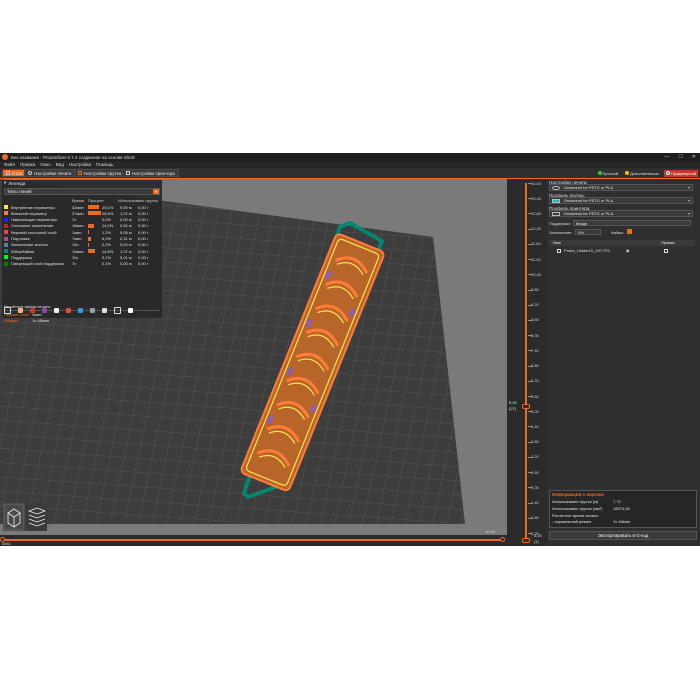 This screenshot has width=700, height=700. Describe the element at coordinates (80, 173) in the screenshot. I see `filament-icon` at that location.